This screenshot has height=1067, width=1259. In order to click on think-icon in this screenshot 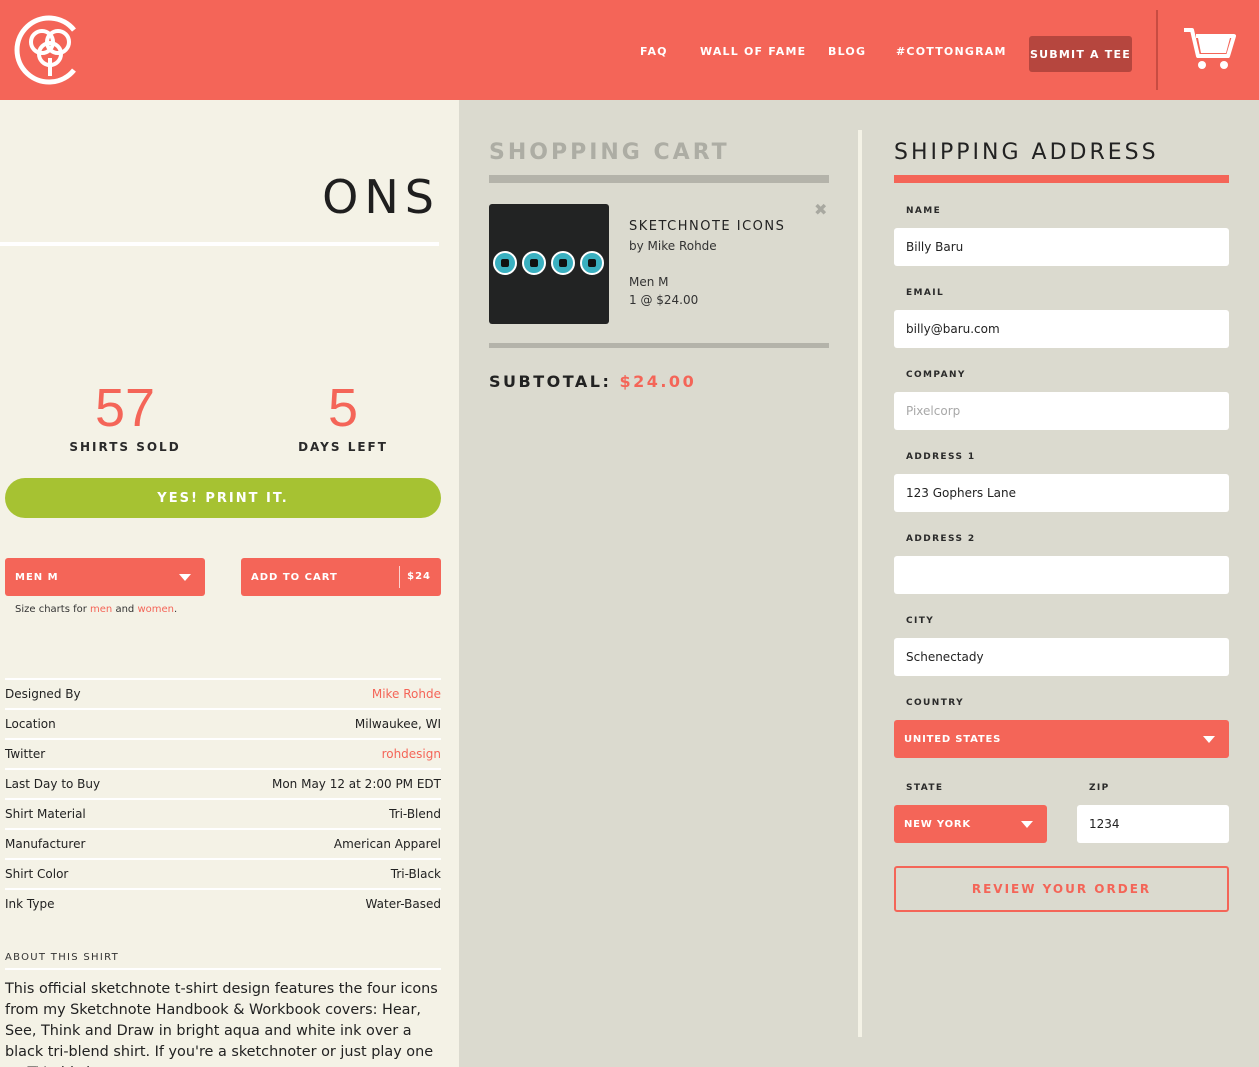, I will do `click(563, 263)`.